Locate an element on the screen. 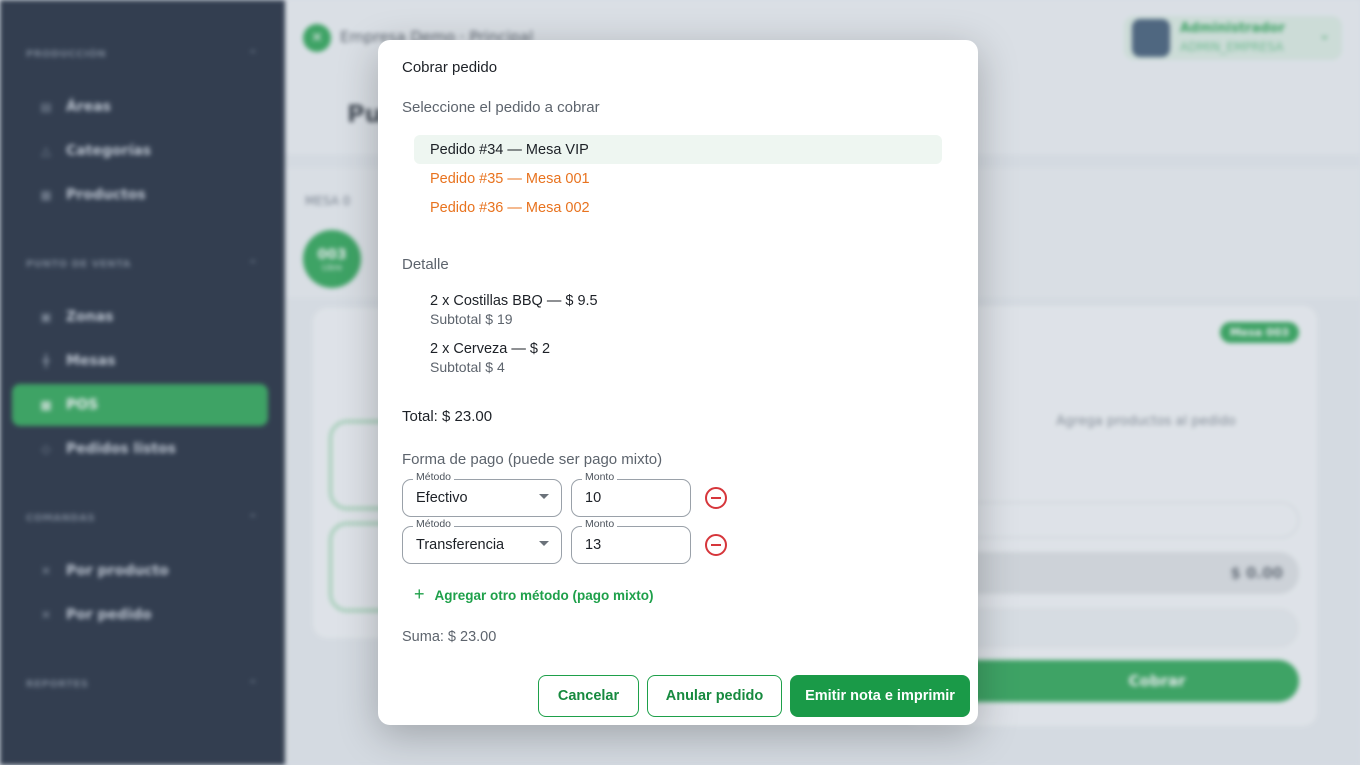 The height and width of the screenshot is (765, 1360). add-payment-method-button: + Agregar otro método (pago mixto) is located at coordinates (534, 594).